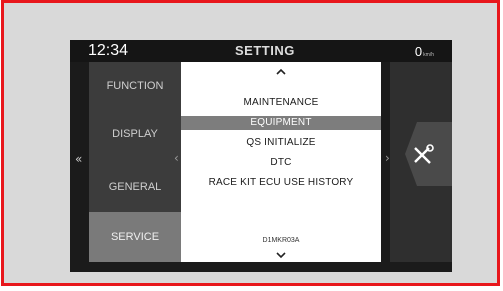 Image resolution: width=503 pixels, height=291 pixels. What do you see at coordinates (135, 162) in the screenshot?
I see `category-panel: FUNCTION DISPLAY GENERAL SERVICE` at bounding box center [135, 162].